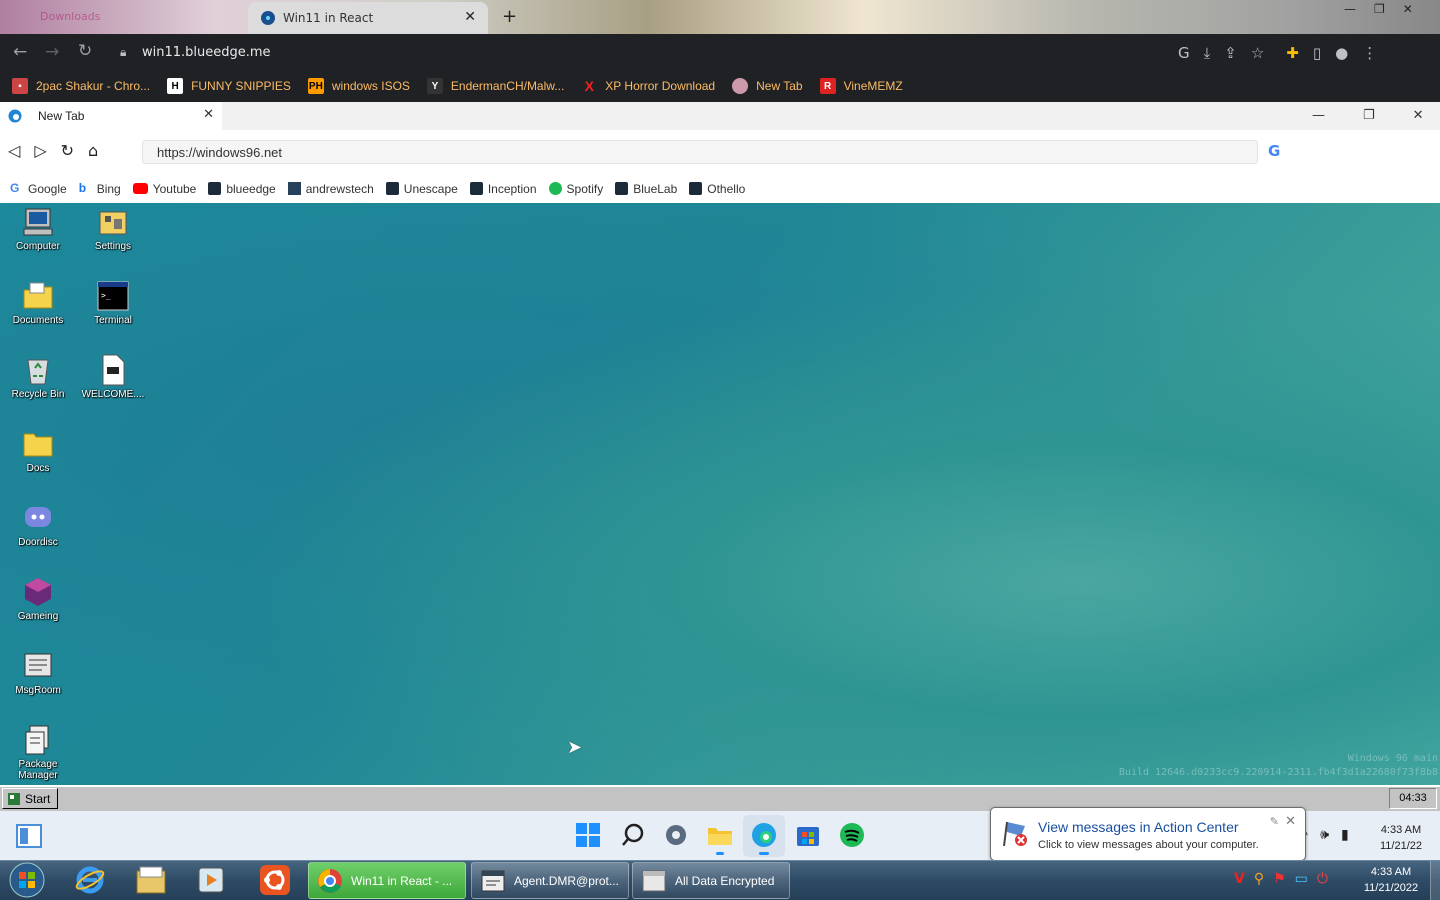  What do you see at coordinates (275, 880) in the screenshot?
I see `ubuntu-icon` at bounding box center [275, 880].